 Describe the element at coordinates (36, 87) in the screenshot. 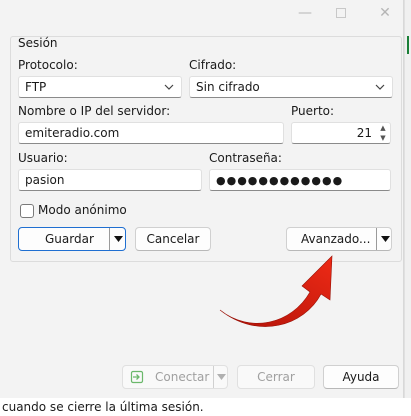

I see `protocol-value: FTP` at that location.